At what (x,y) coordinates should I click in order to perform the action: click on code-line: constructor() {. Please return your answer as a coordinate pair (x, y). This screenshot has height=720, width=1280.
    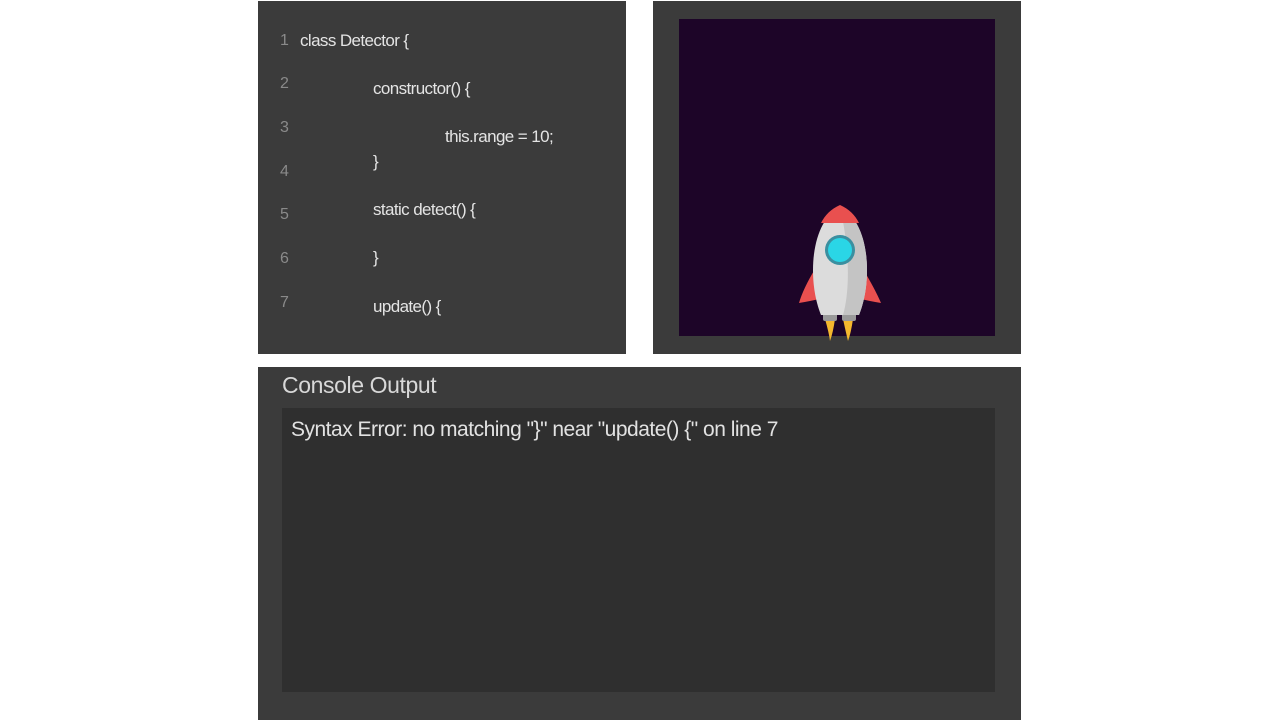
    Looking at the image, I should click on (421, 89).